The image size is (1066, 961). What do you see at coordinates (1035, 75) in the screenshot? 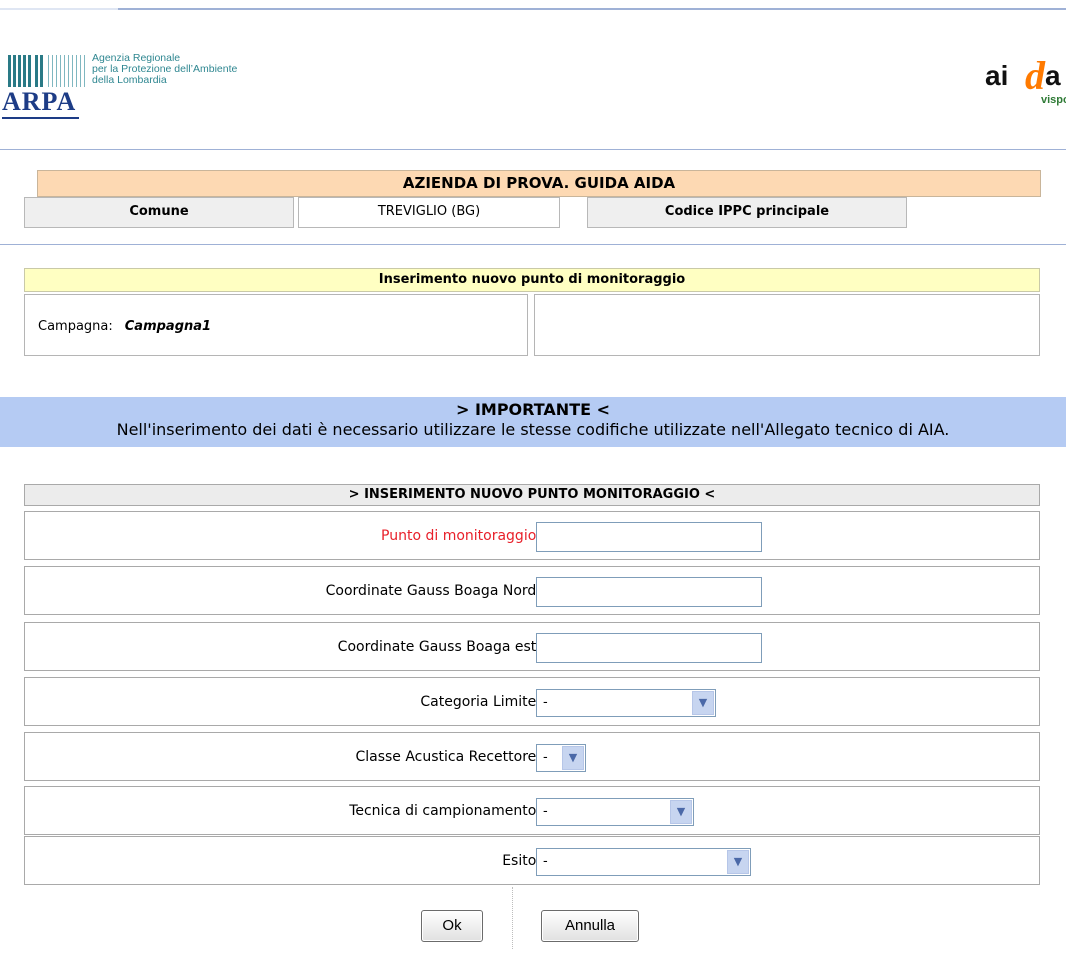
I see `aida-logo-letter: d` at bounding box center [1035, 75].